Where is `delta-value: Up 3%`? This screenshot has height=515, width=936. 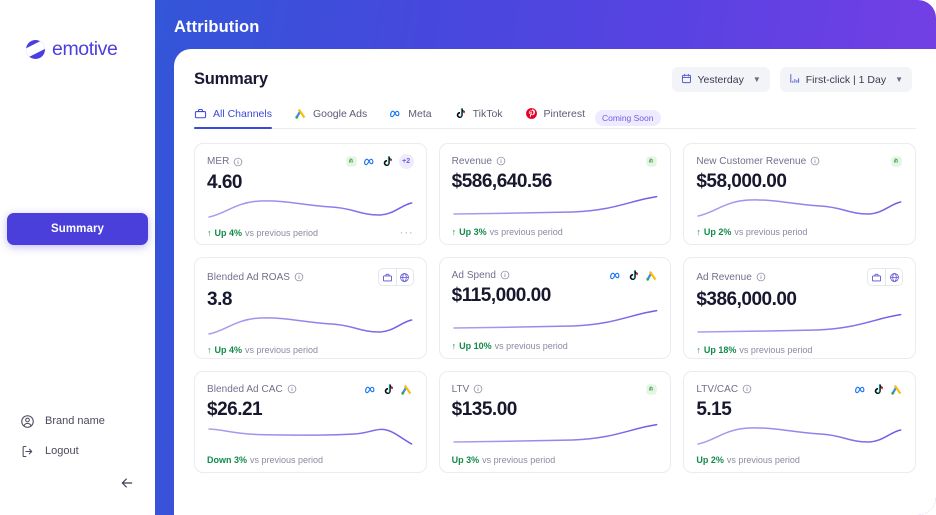
delta-value: Up 3% is located at coordinates (473, 231).